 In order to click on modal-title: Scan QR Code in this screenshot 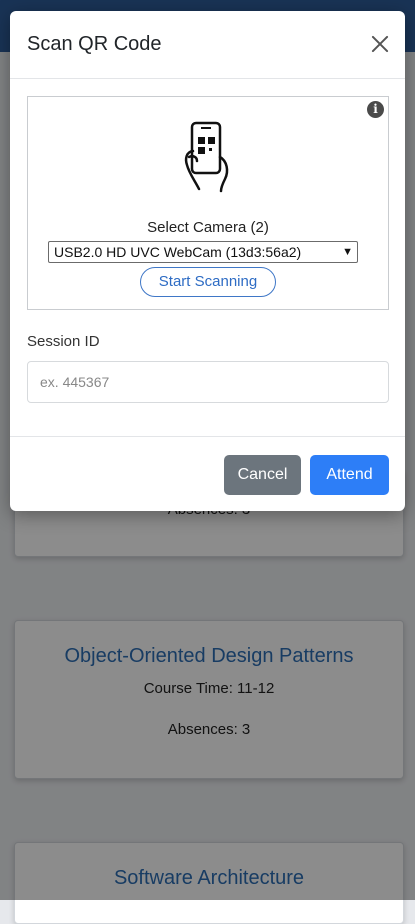, I will do `click(94, 44)`.